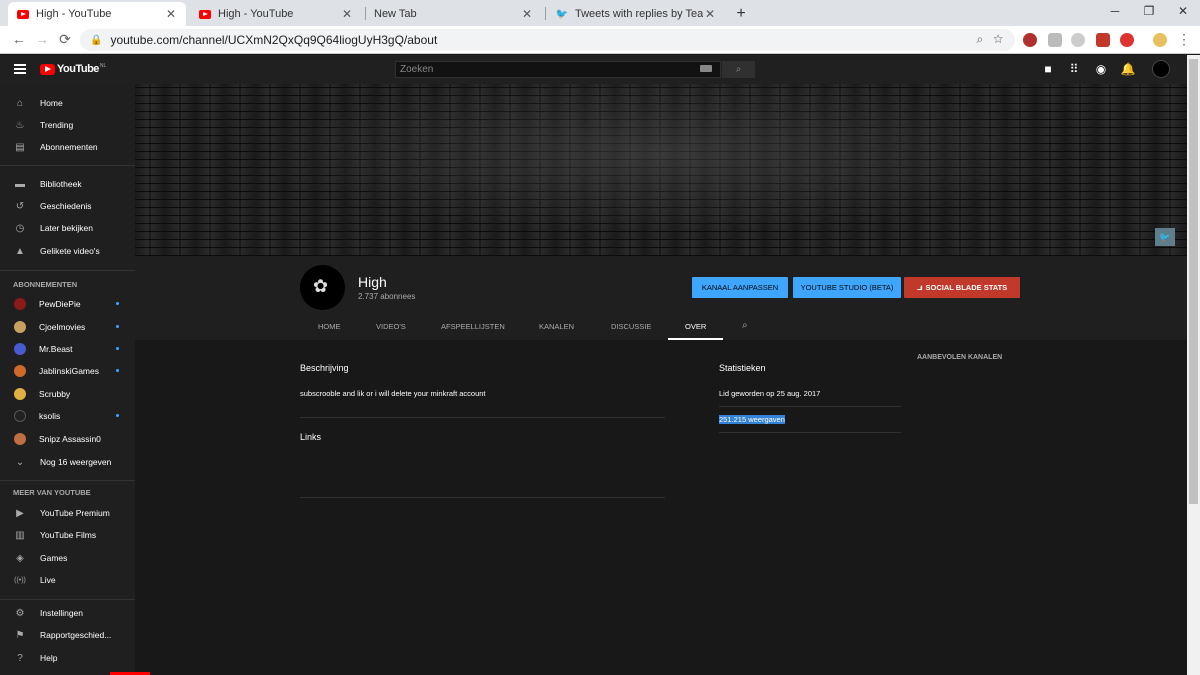  I want to click on channel-avatar: ✿, so click(322, 287).